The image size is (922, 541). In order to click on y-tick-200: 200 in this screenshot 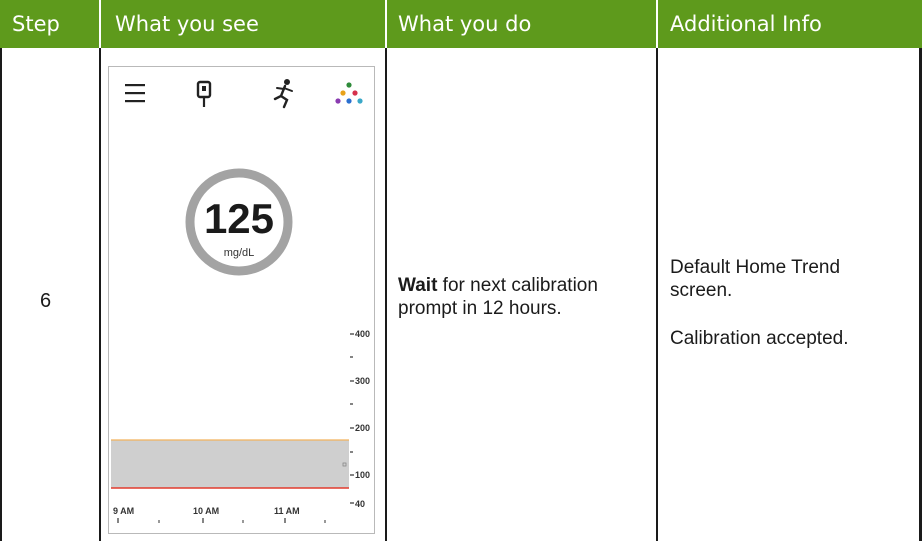, I will do `click(362, 428)`.